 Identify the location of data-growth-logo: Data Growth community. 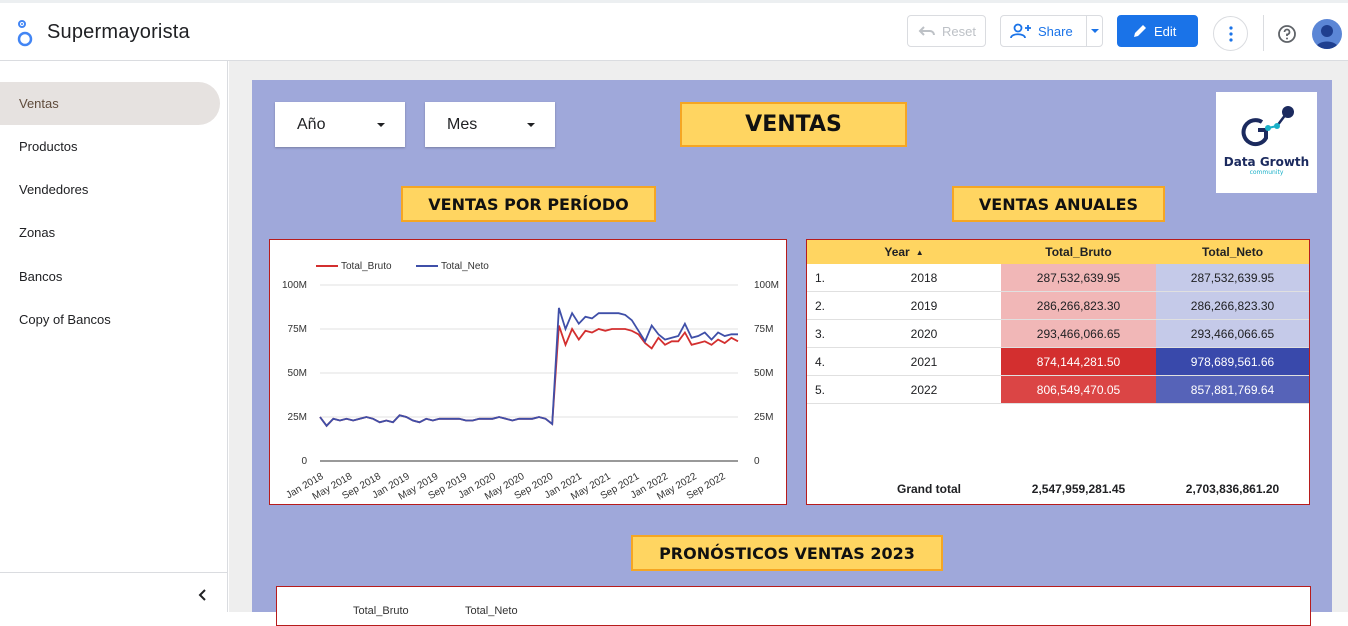
(1266, 142).